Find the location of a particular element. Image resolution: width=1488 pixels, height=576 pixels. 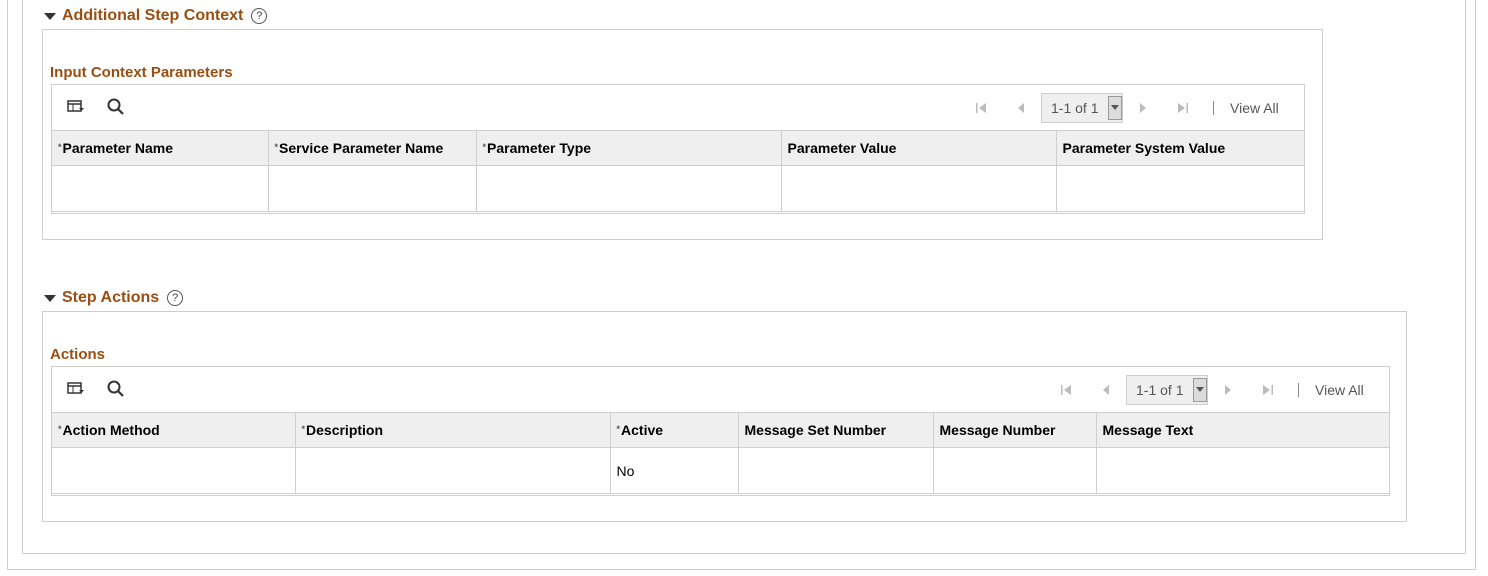

section-header-step-actions: Step Actions ? is located at coordinates (114, 298).